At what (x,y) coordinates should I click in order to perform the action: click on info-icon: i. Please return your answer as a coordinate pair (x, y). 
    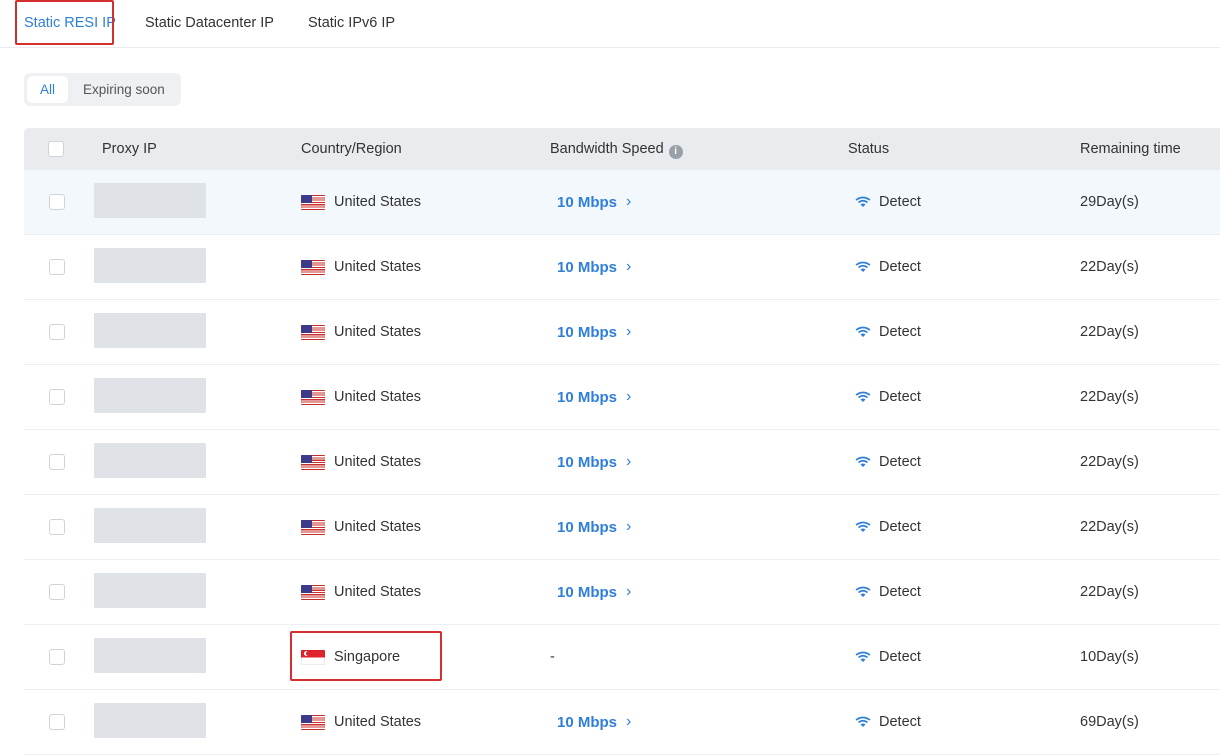
    Looking at the image, I should click on (675, 152).